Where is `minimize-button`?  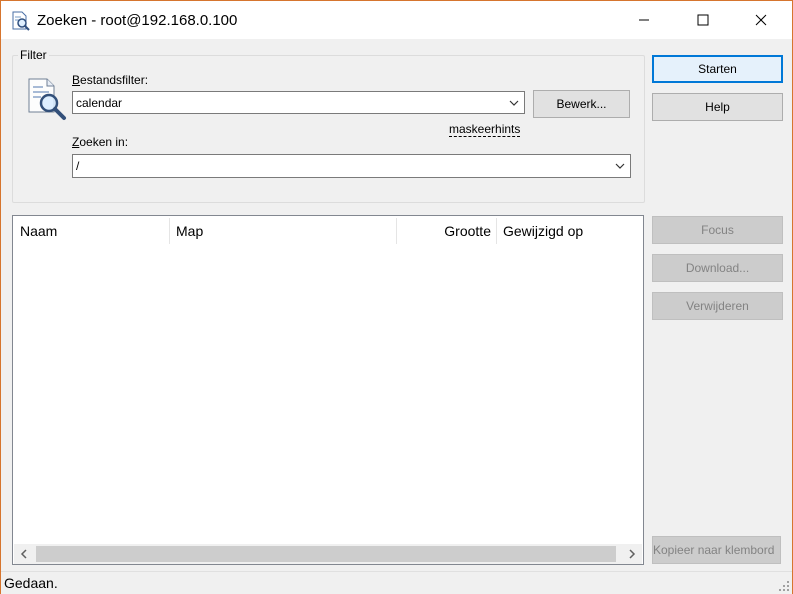
minimize-button is located at coordinates (644, 20).